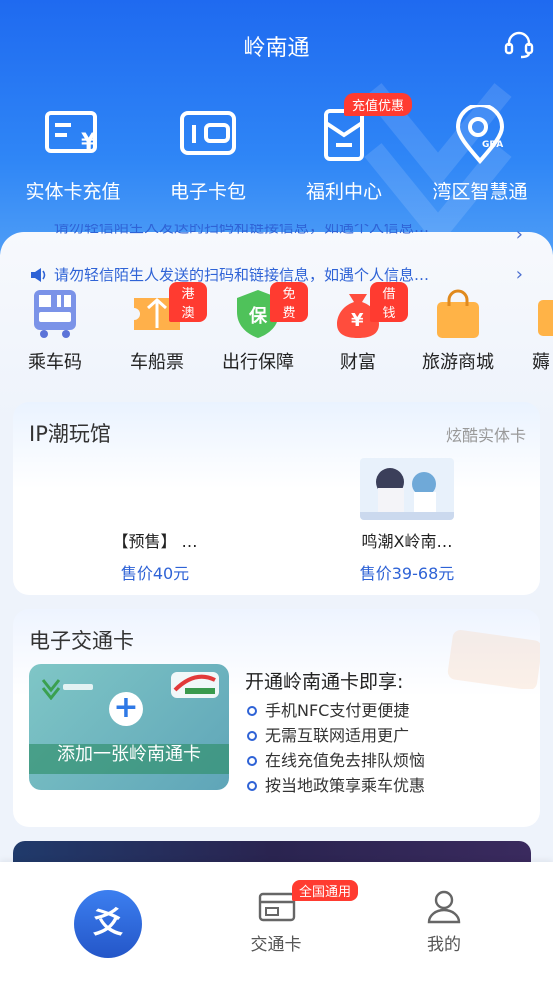  I want to click on bottom-tab-bar: 爻 交通卡 全国通用 我的, so click(276, 923).